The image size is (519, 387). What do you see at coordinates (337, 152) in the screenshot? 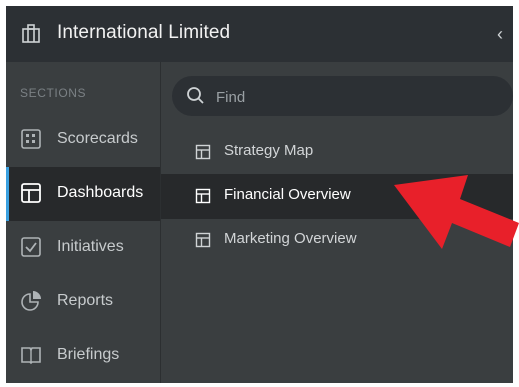
I see `dashboard-item-strategy-map: Strategy Map` at bounding box center [337, 152].